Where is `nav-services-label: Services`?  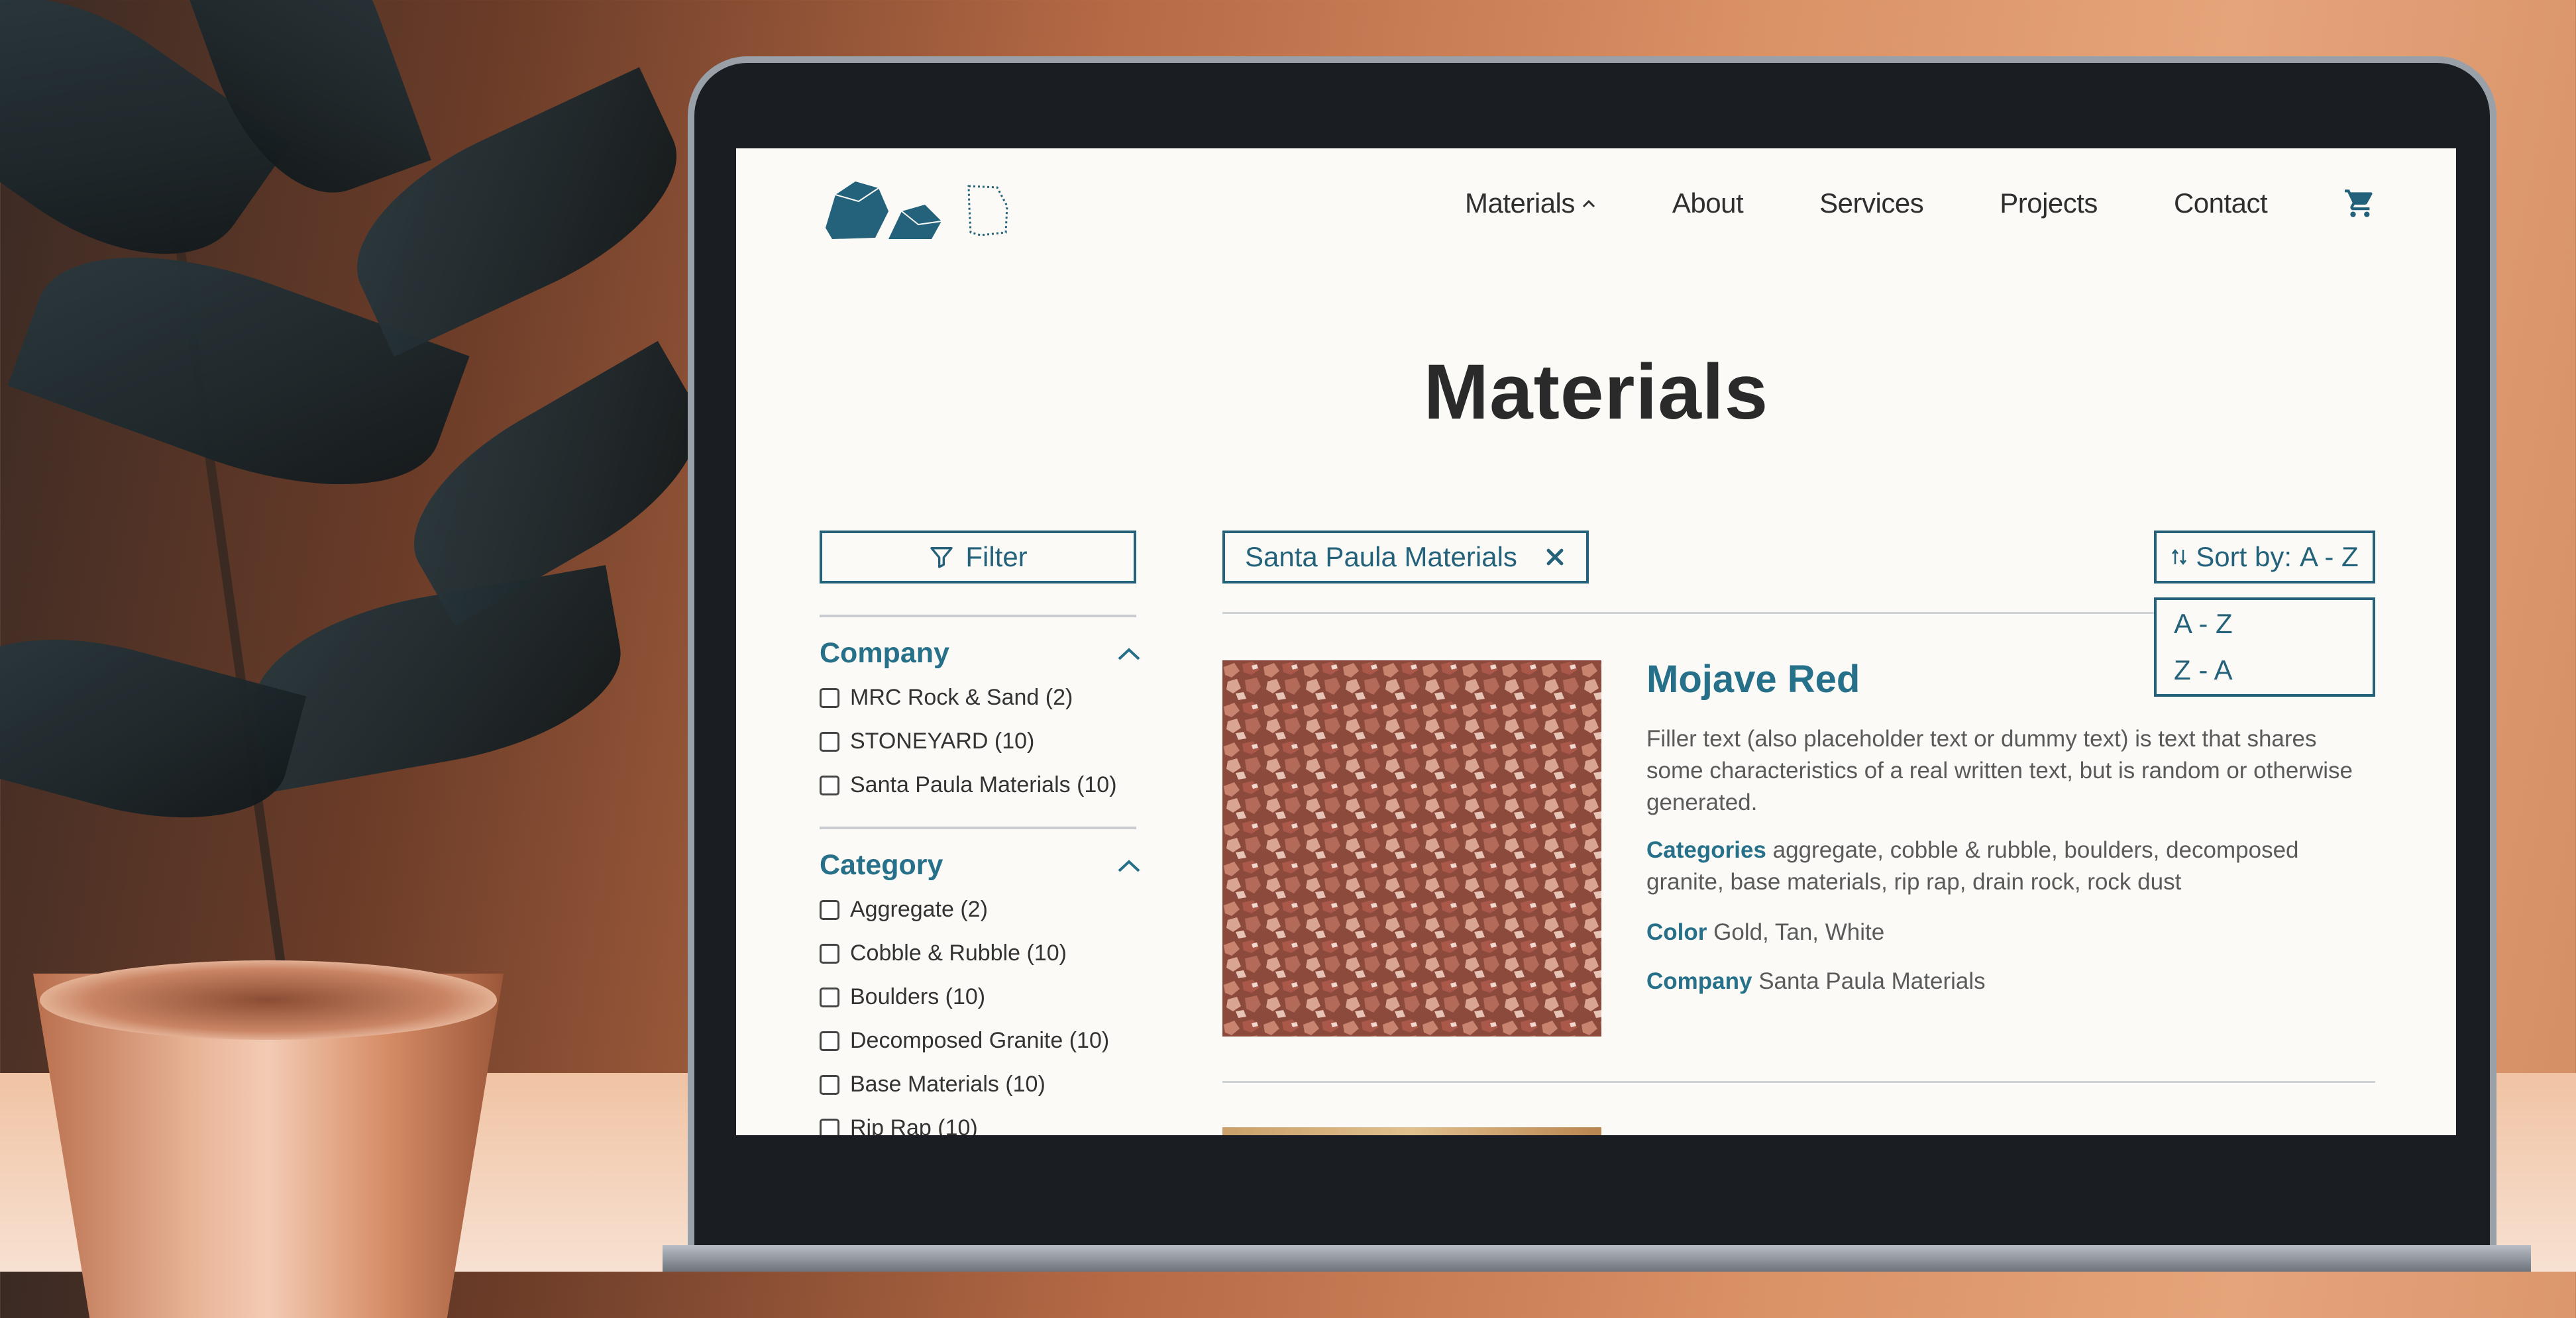
nav-services-label: Services is located at coordinates (1871, 203).